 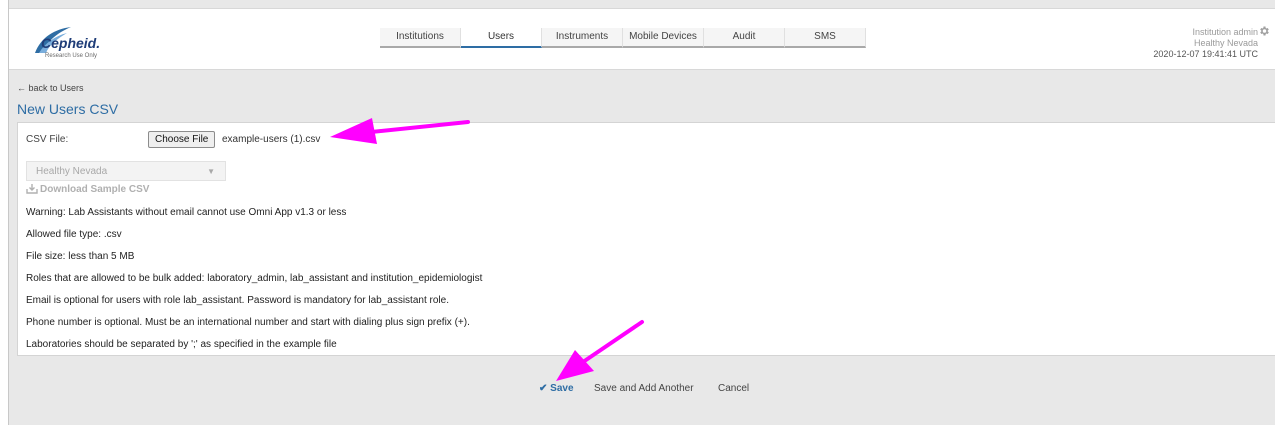 I want to click on tab-audit: Audit, so click(x=744, y=38).